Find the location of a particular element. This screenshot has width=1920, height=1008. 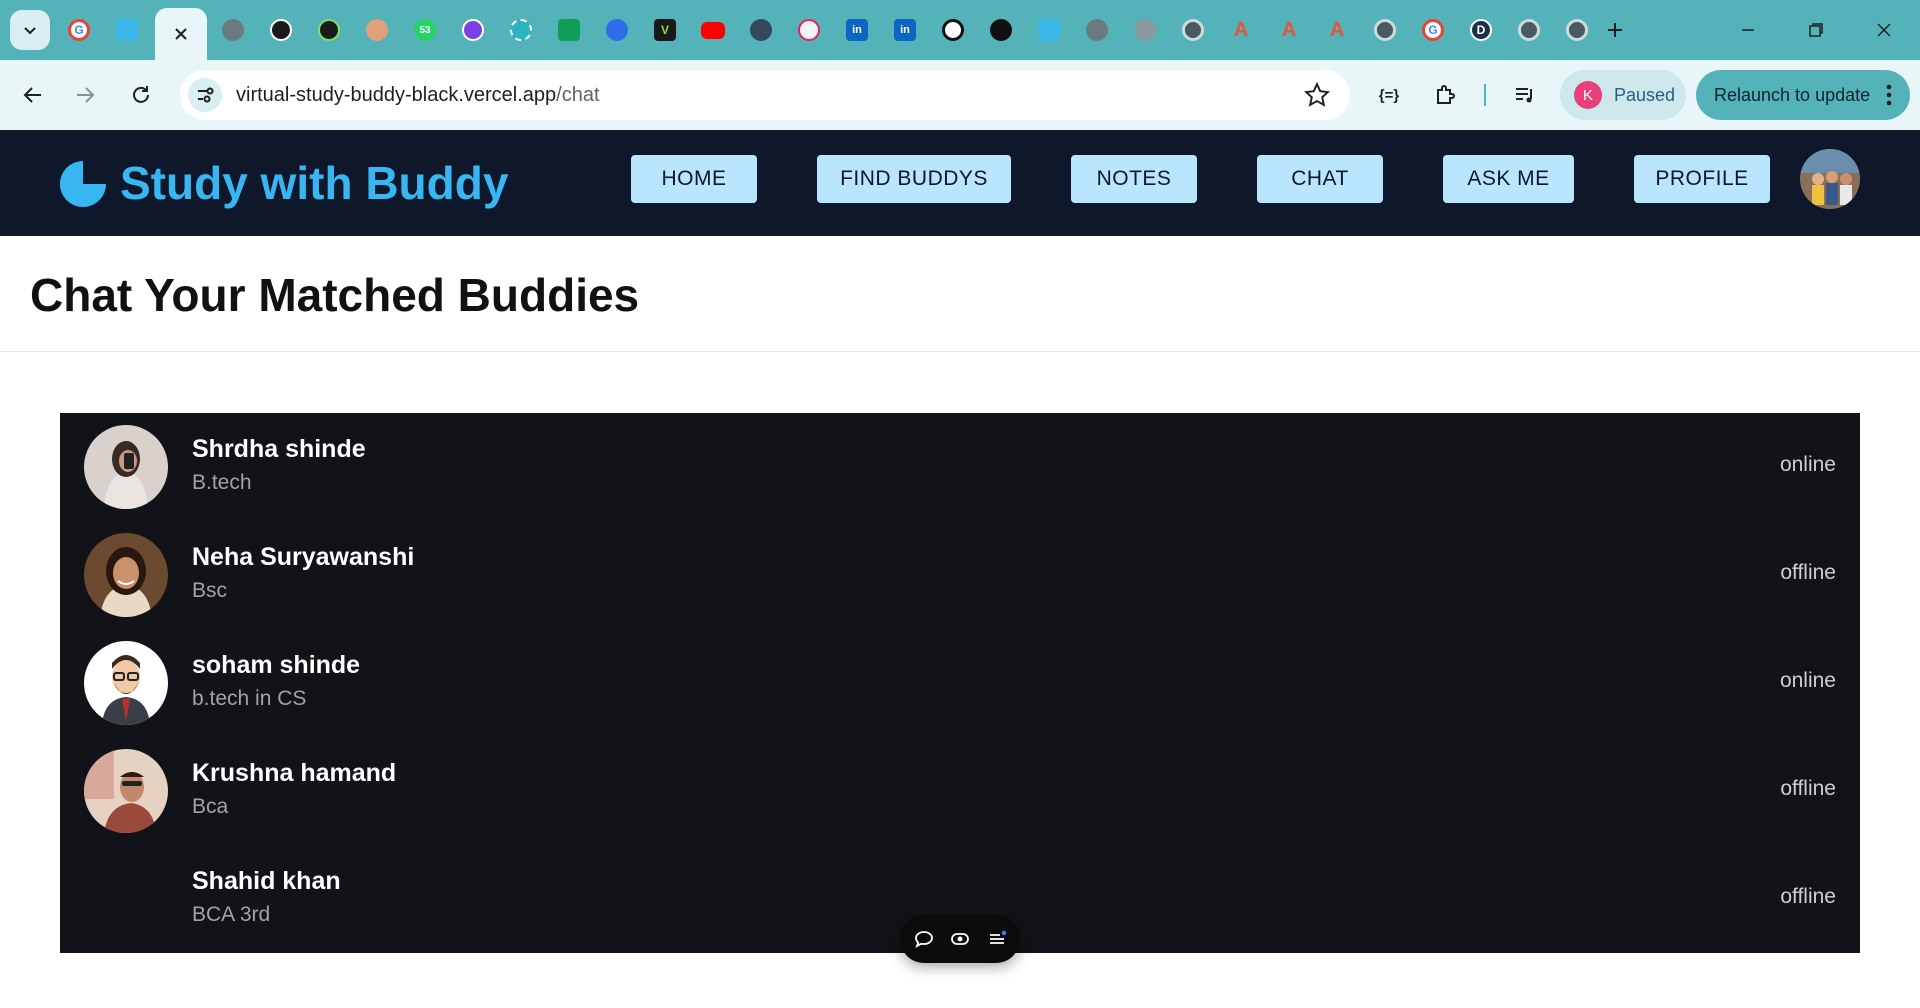

braces-icon: {=} is located at coordinates (1389, 95).